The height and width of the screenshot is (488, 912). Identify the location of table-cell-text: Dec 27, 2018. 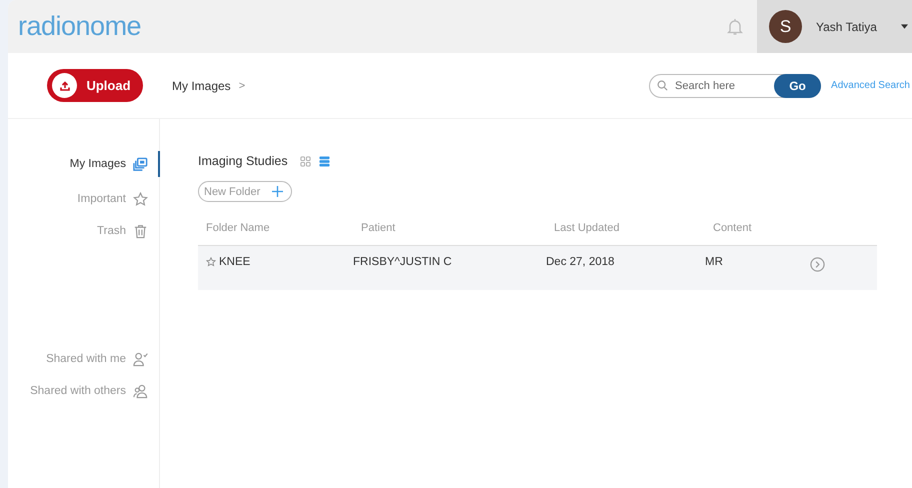
(581, 261).